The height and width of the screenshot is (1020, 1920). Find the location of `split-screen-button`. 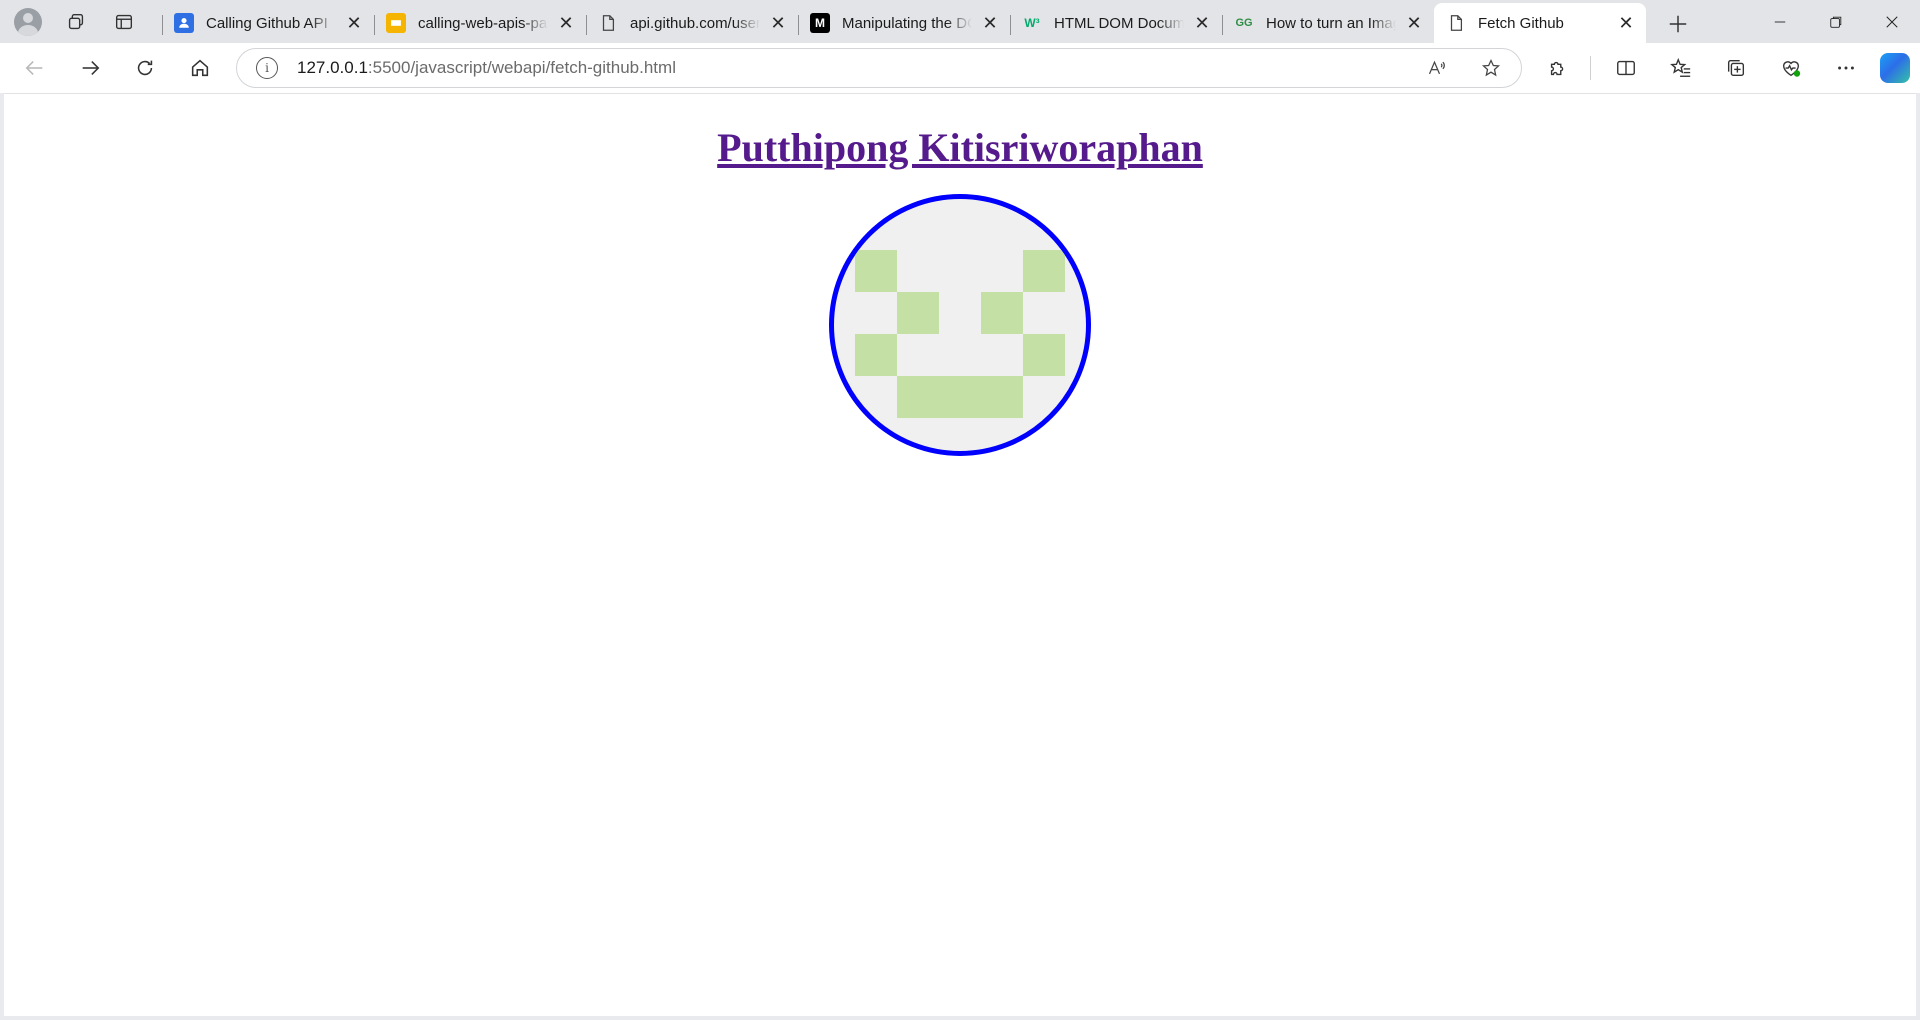

split-screen-button is located at coordinates (1626, 68).